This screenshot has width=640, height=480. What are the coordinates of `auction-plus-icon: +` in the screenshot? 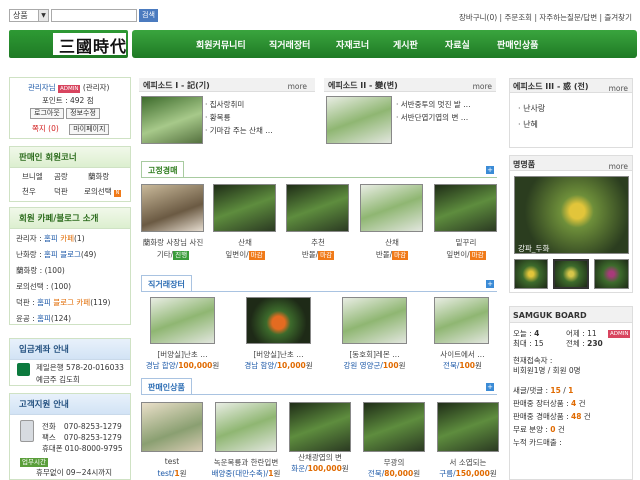 It's located at (490, 170).